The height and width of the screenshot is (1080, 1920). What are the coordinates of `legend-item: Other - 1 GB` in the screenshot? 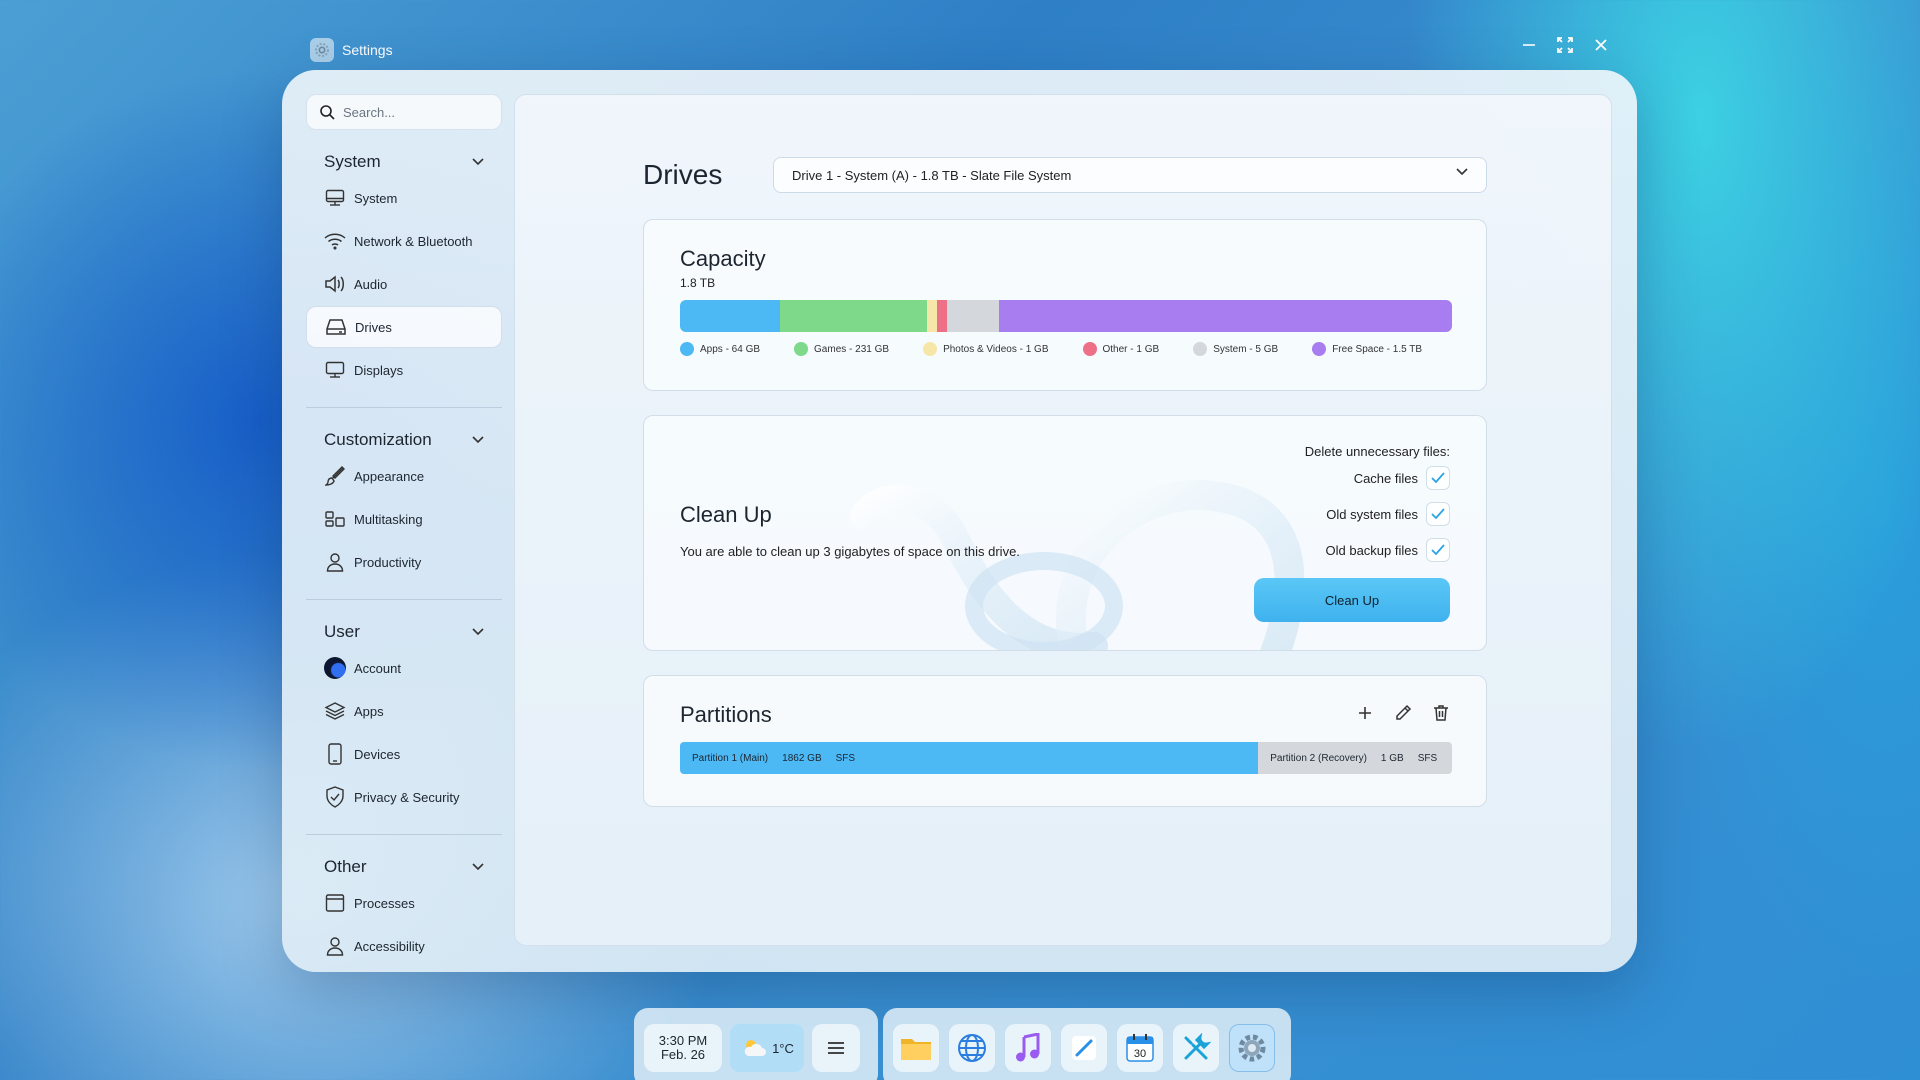 It's located at (1120, 349).